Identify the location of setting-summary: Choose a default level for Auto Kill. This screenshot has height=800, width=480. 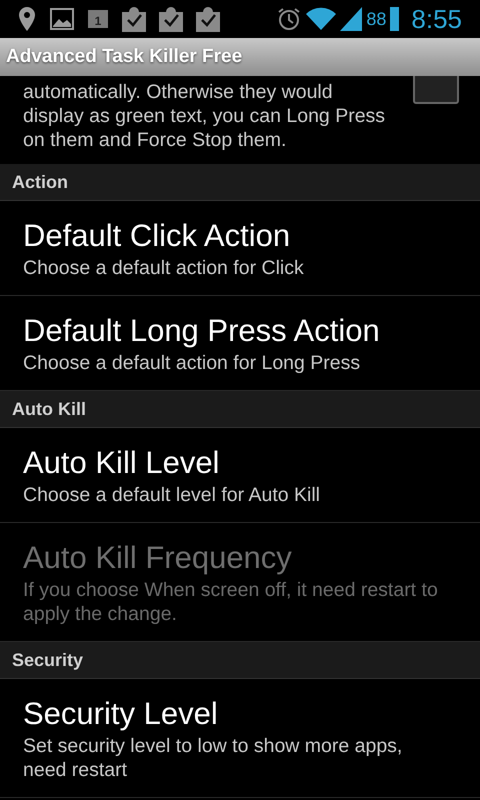
(172, 495).